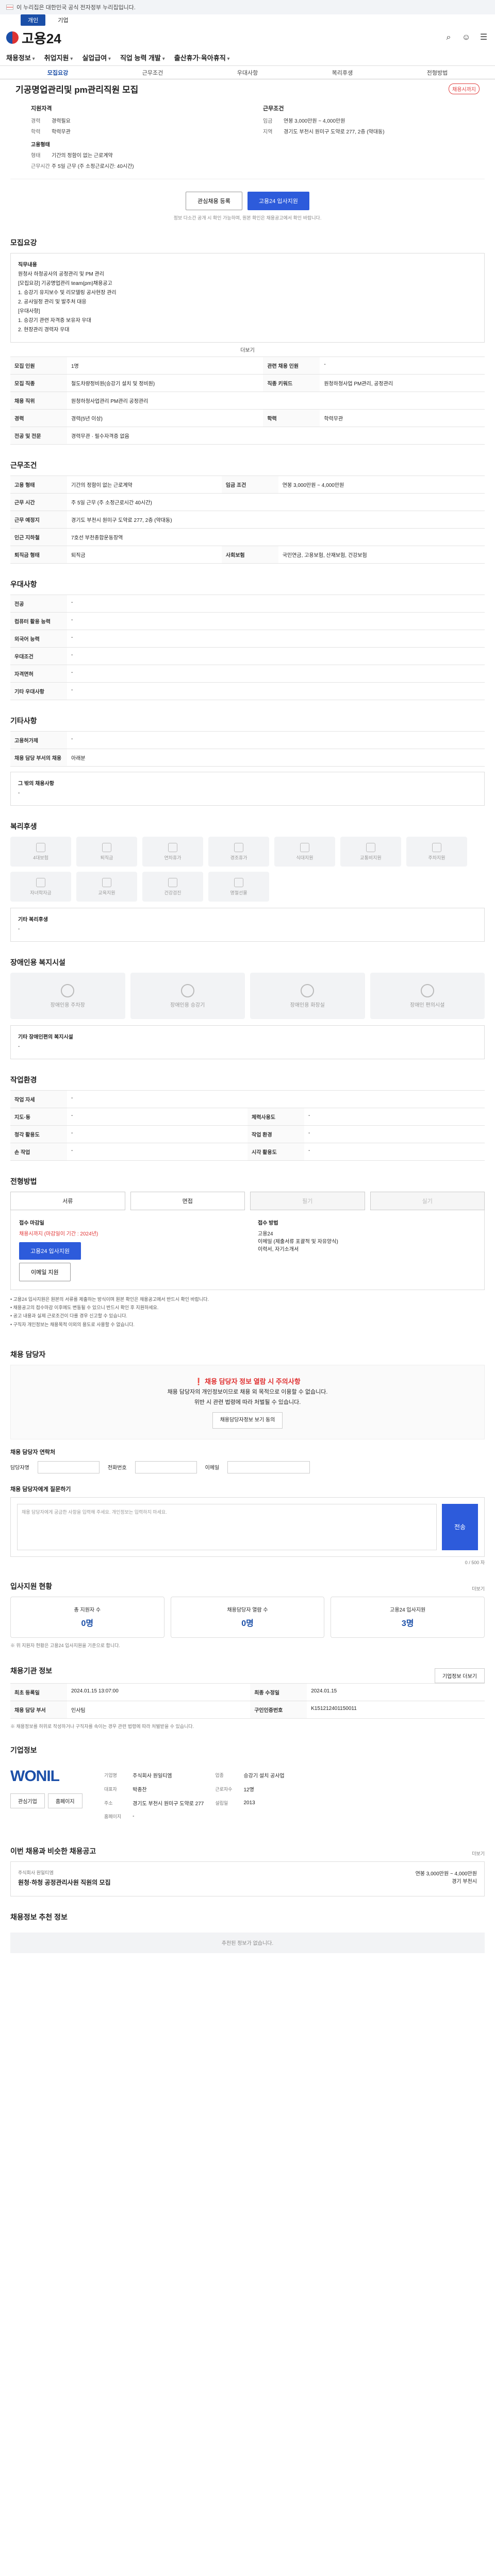 The width and height of the screenshot is (495, 2576). I want to click on search-icon: ⌕, so click(448, 37).